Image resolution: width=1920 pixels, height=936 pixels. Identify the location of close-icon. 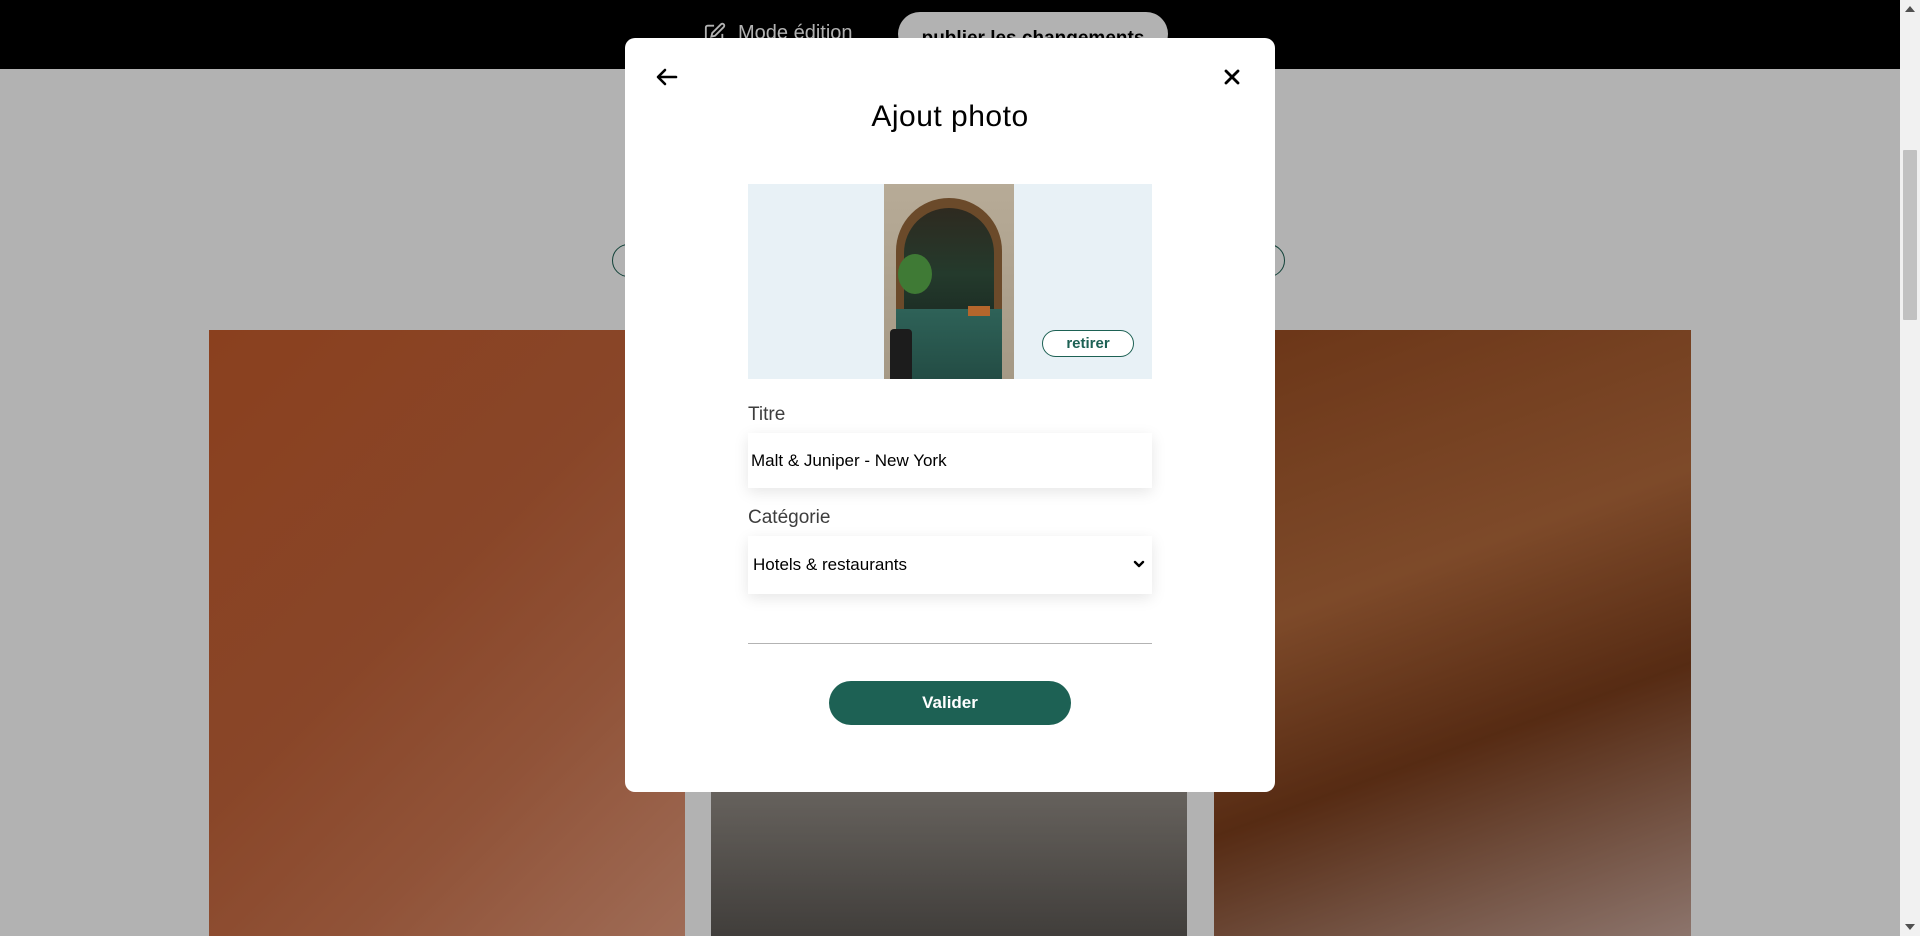
(1232, 77).